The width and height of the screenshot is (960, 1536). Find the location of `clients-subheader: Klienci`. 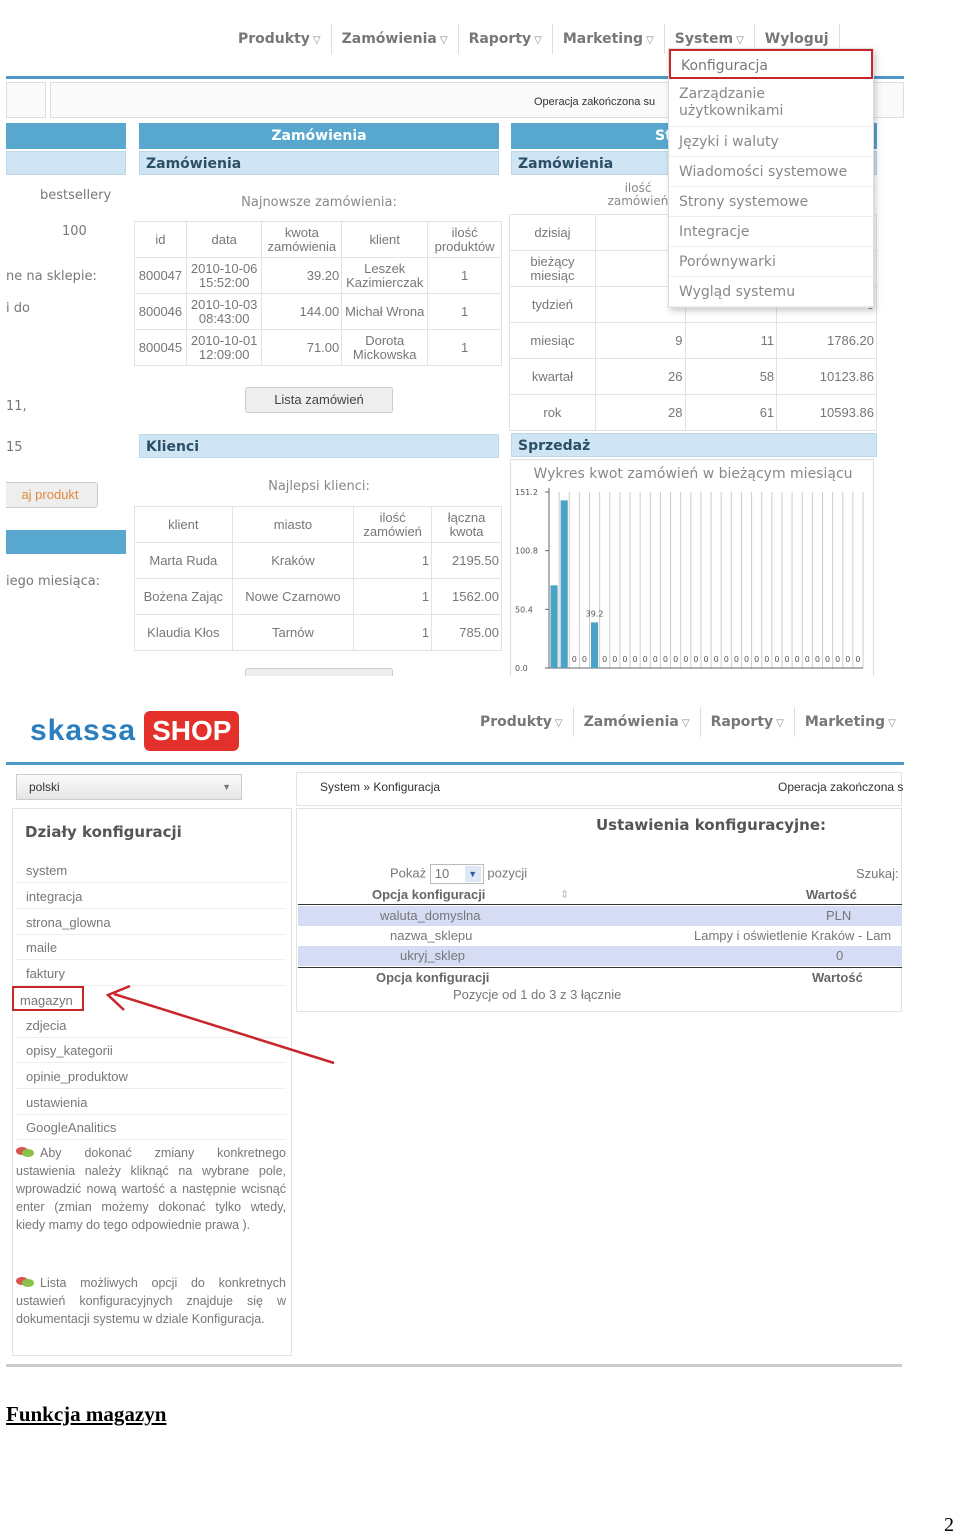

clients-subheader: Klienci is located at coordinates (319, 446).